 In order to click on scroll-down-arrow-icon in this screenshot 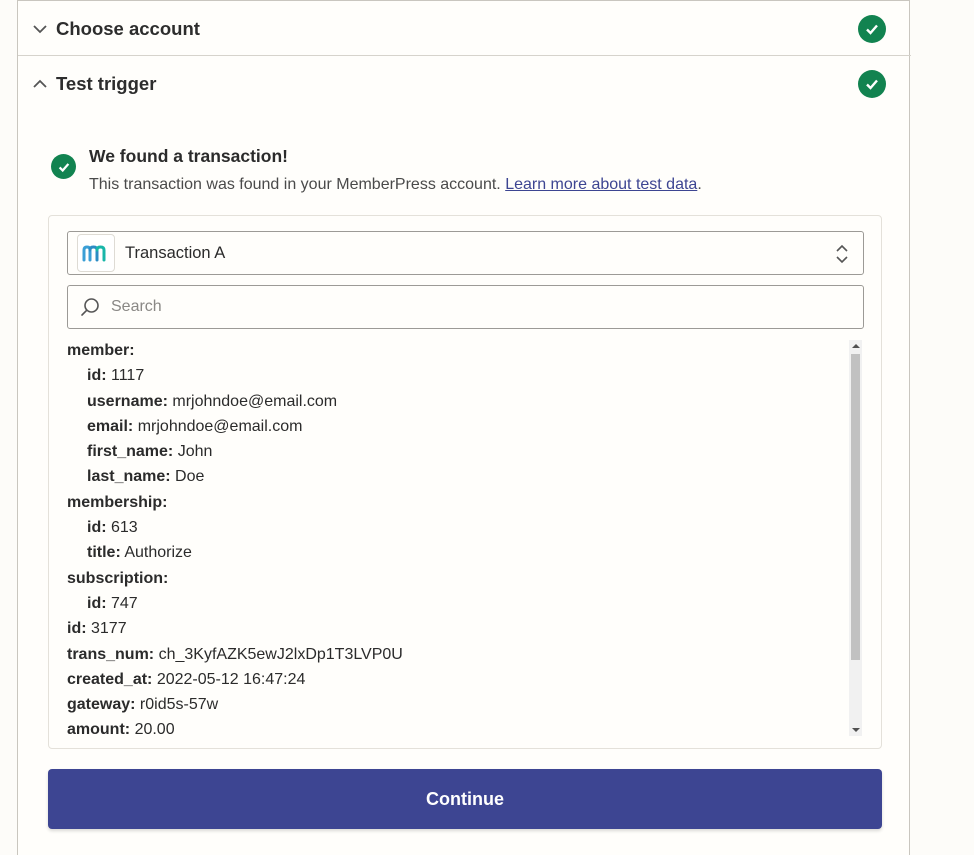, I will do `click(855, 730)`.